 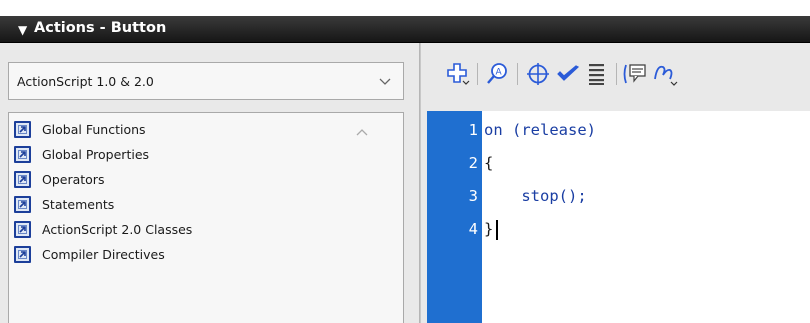 I want to click on chevron-down-icon, so click(x=385, y=81).